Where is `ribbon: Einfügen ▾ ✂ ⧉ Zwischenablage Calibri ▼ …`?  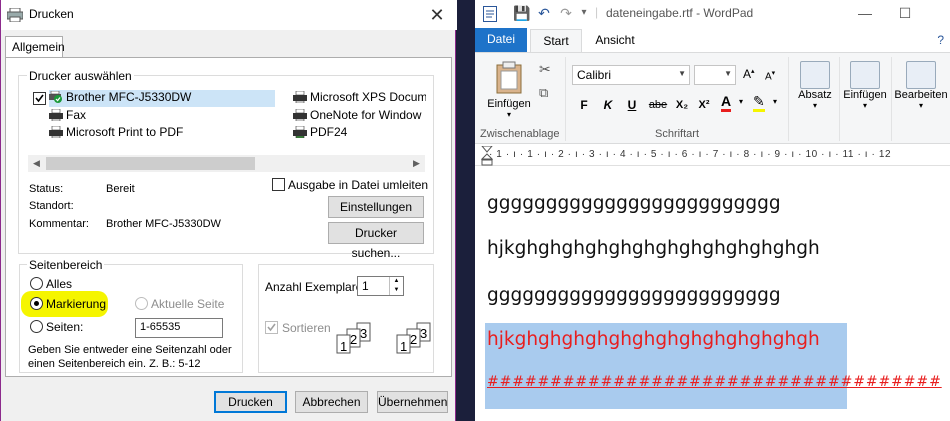 ribbon: Einfügen ▾ ✂ ⧉ Zwischenablage Calibri ▼ … is located at coordinates (712, 98).